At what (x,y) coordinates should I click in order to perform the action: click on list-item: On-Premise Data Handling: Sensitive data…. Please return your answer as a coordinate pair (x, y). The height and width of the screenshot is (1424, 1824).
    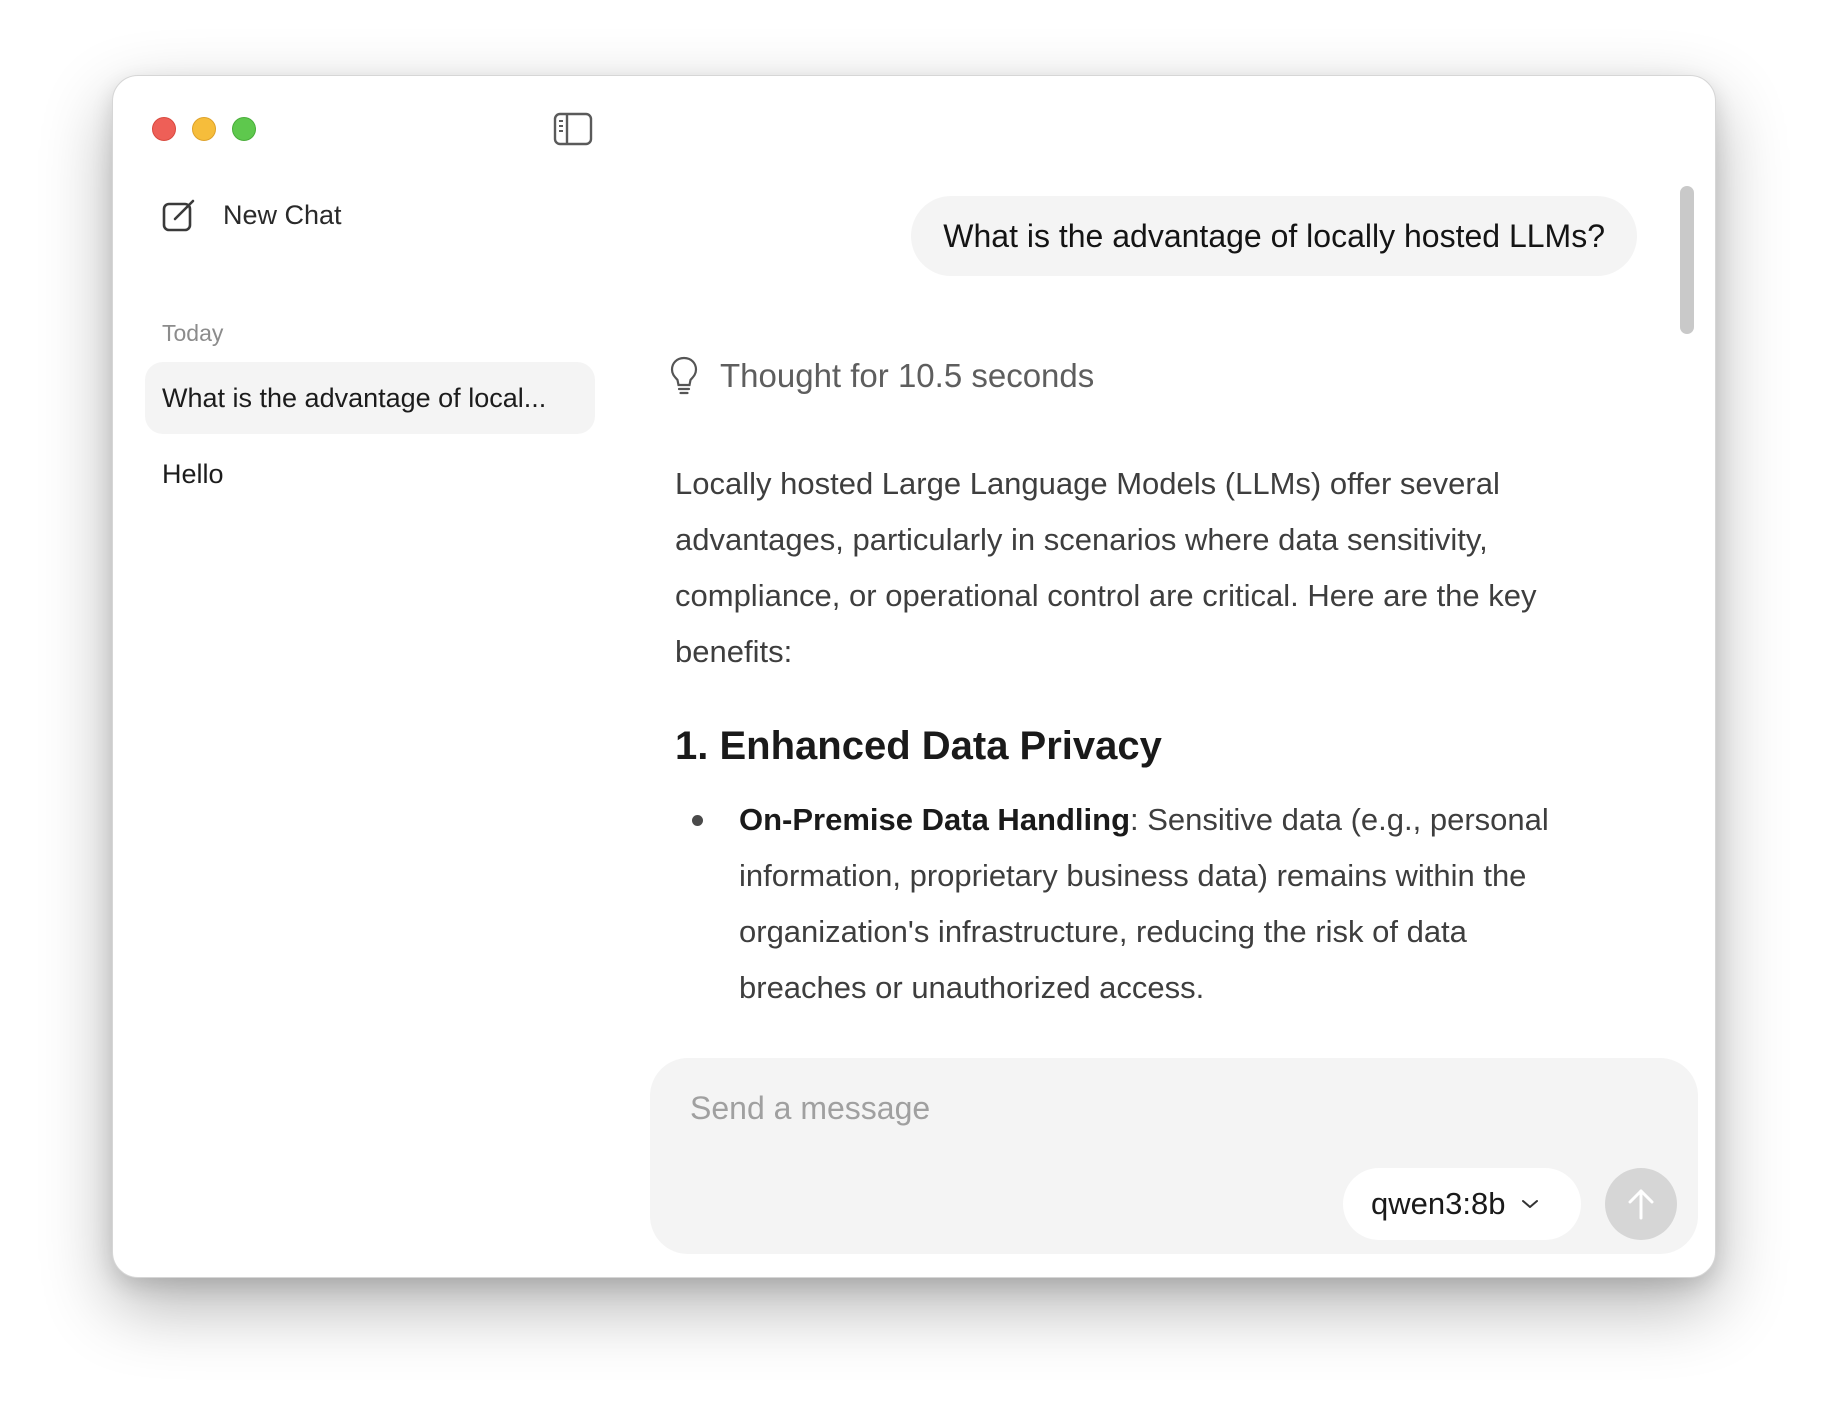
    Looking at the image, I should click on (1135, 904).